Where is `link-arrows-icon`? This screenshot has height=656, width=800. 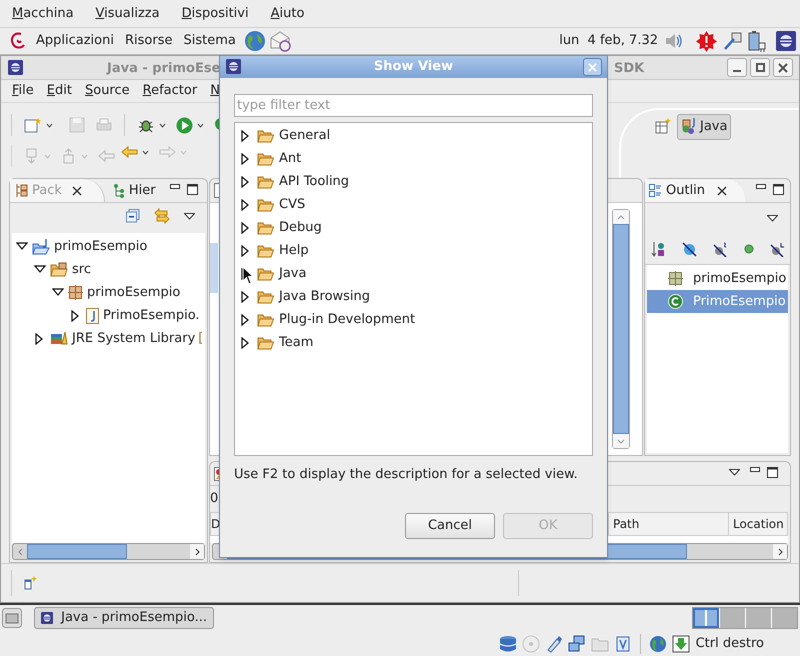 link-arrows-icon is located at coordinates (162, 216).